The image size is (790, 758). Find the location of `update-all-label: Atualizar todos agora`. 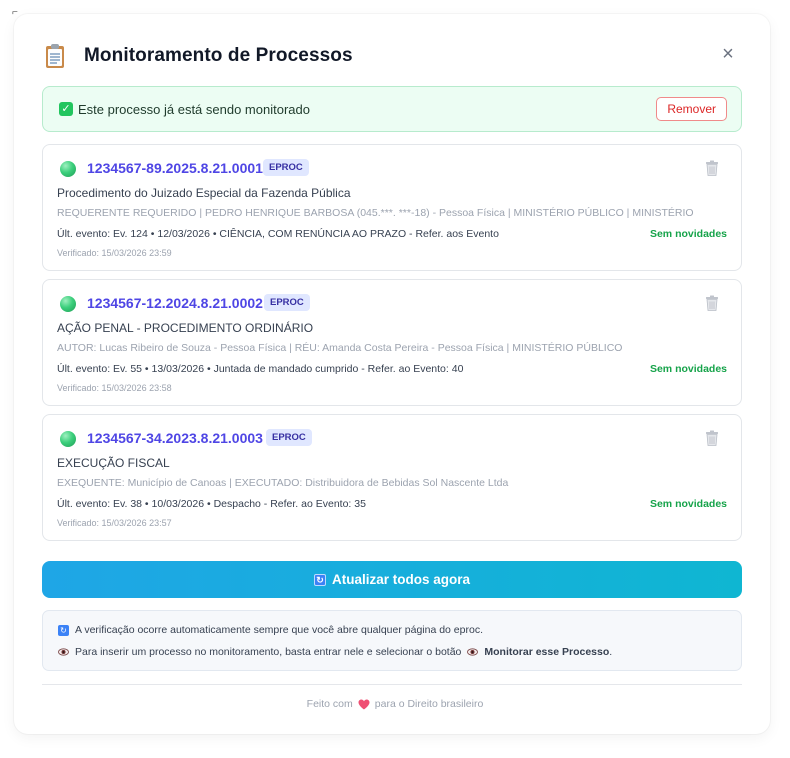

update-all-label: Atualizar todos agora is located at coordinates (401, 579).